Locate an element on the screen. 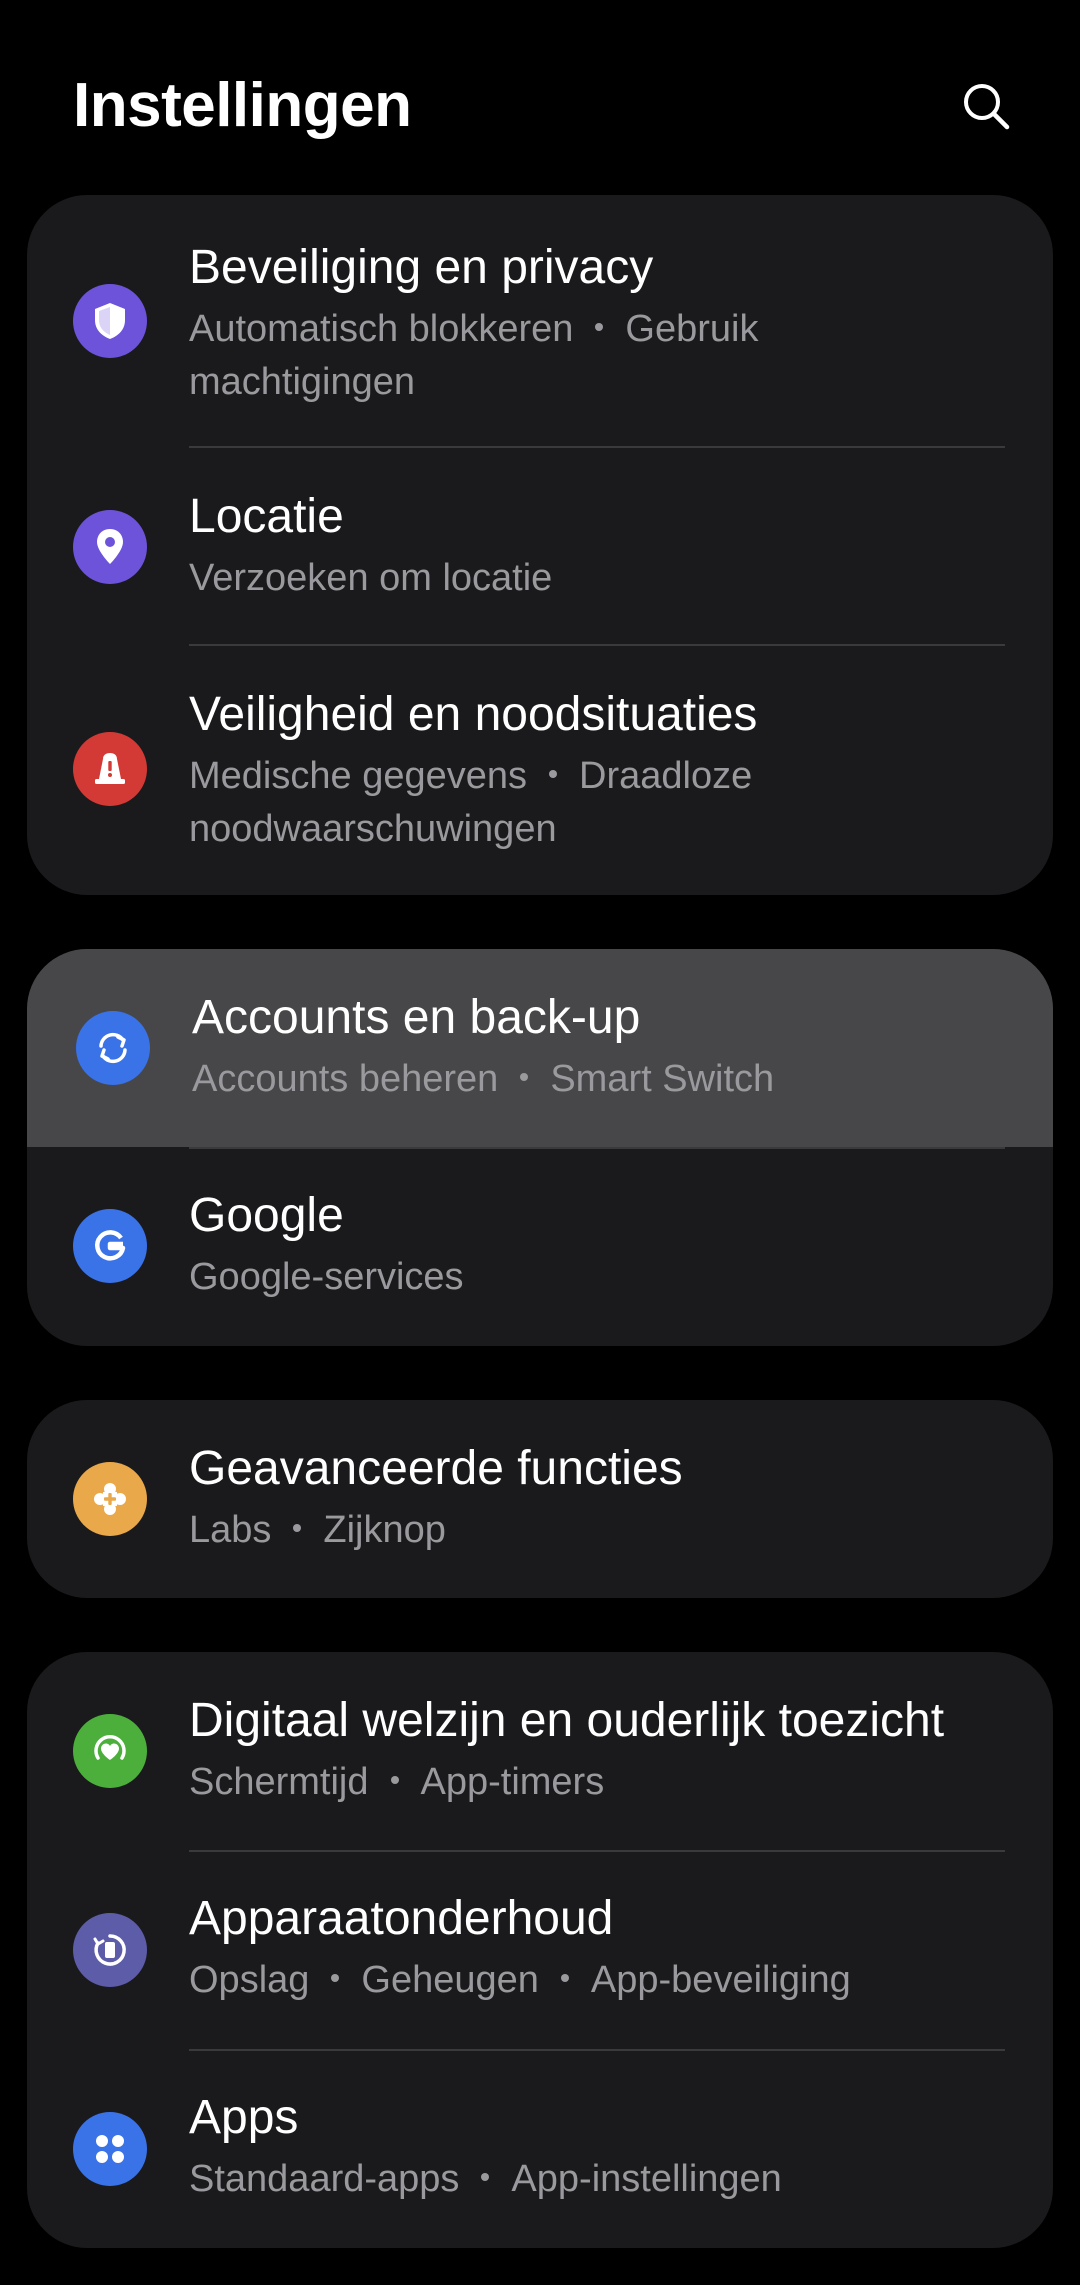 This screenshot has height=2285, width=1080. emergency-icon is located at coordinates (110, 769).